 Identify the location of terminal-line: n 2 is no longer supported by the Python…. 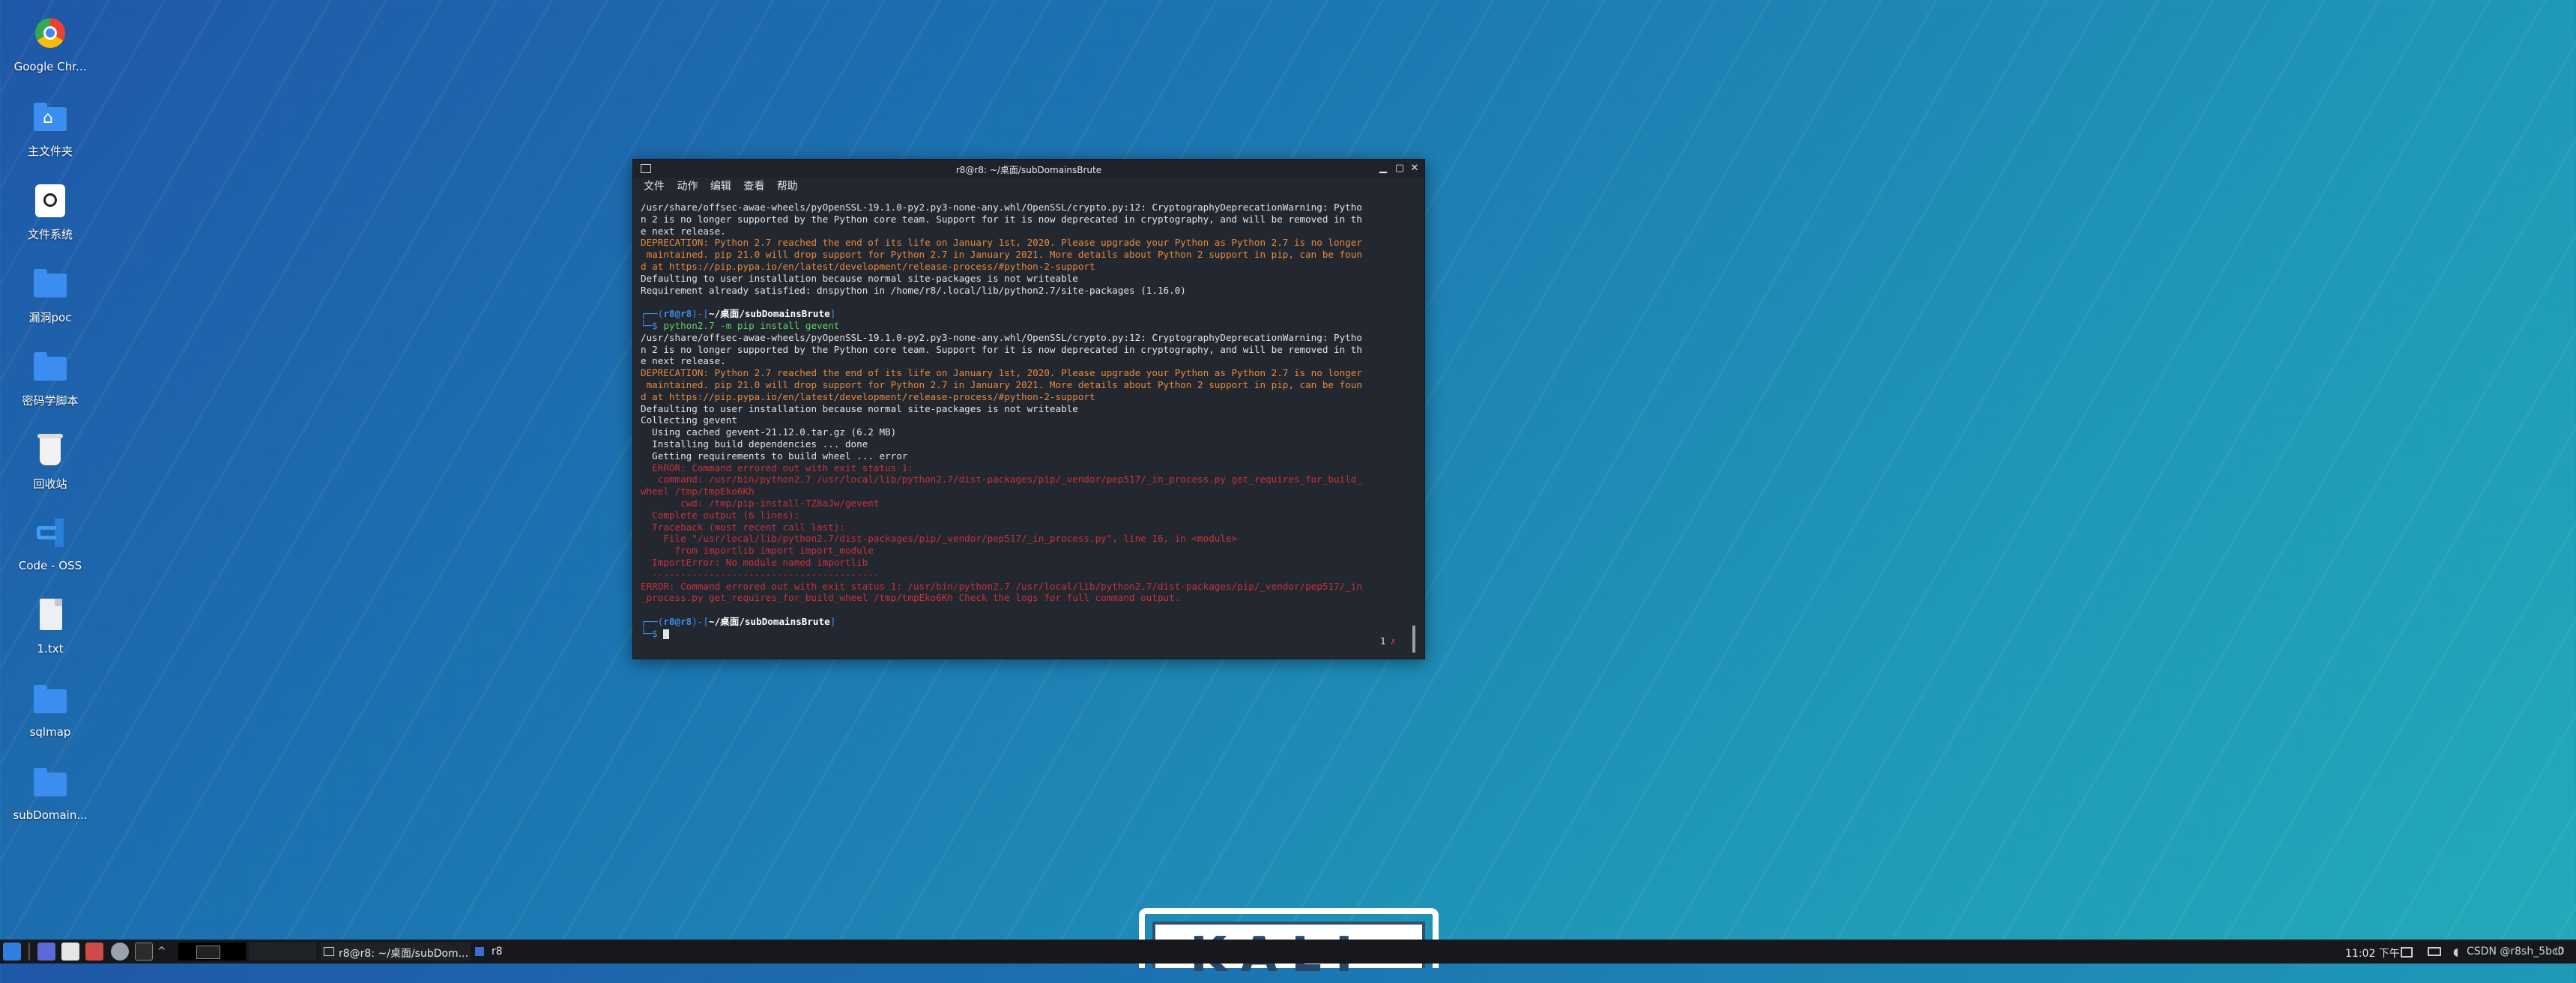
(1001, 349).